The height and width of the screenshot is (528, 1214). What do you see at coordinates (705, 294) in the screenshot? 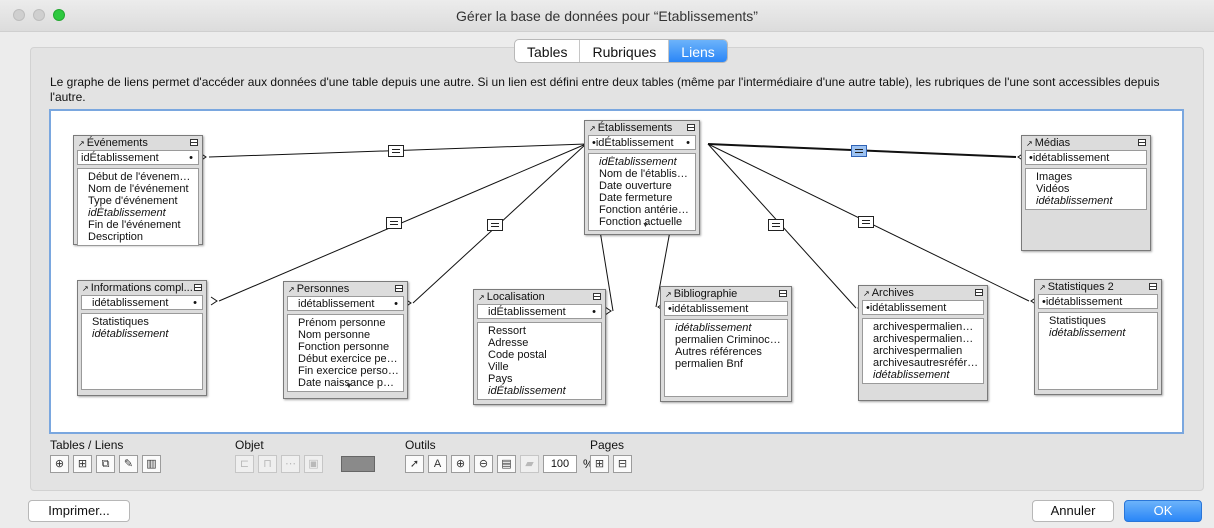
I see `table-title: Bibliographie` at bounding box center [705, 294].